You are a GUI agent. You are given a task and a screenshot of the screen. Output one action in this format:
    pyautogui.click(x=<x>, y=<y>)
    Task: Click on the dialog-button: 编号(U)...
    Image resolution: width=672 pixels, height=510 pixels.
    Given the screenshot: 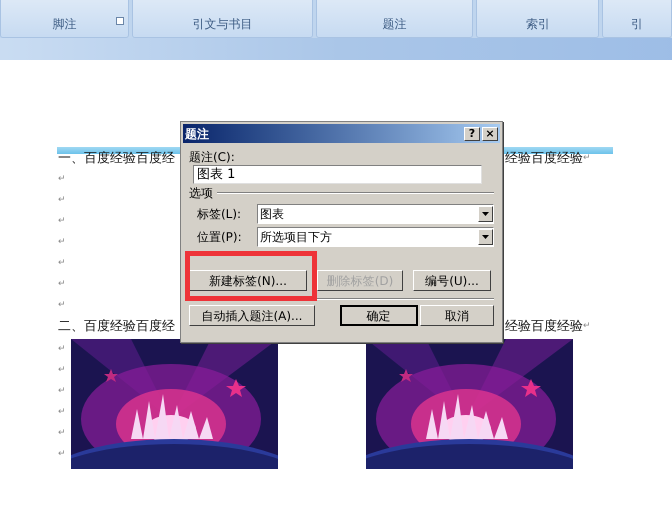 What is the action you would take?
    pyautogui.click(x=452, y=280)
    